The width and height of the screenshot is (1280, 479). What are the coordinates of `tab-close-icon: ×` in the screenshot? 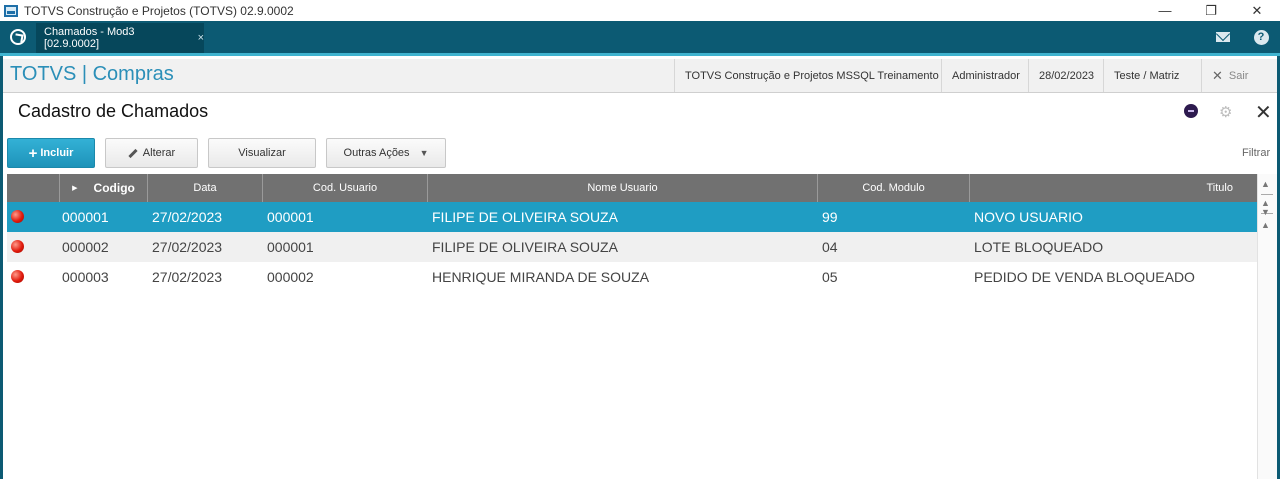 It's located at (201, 38).